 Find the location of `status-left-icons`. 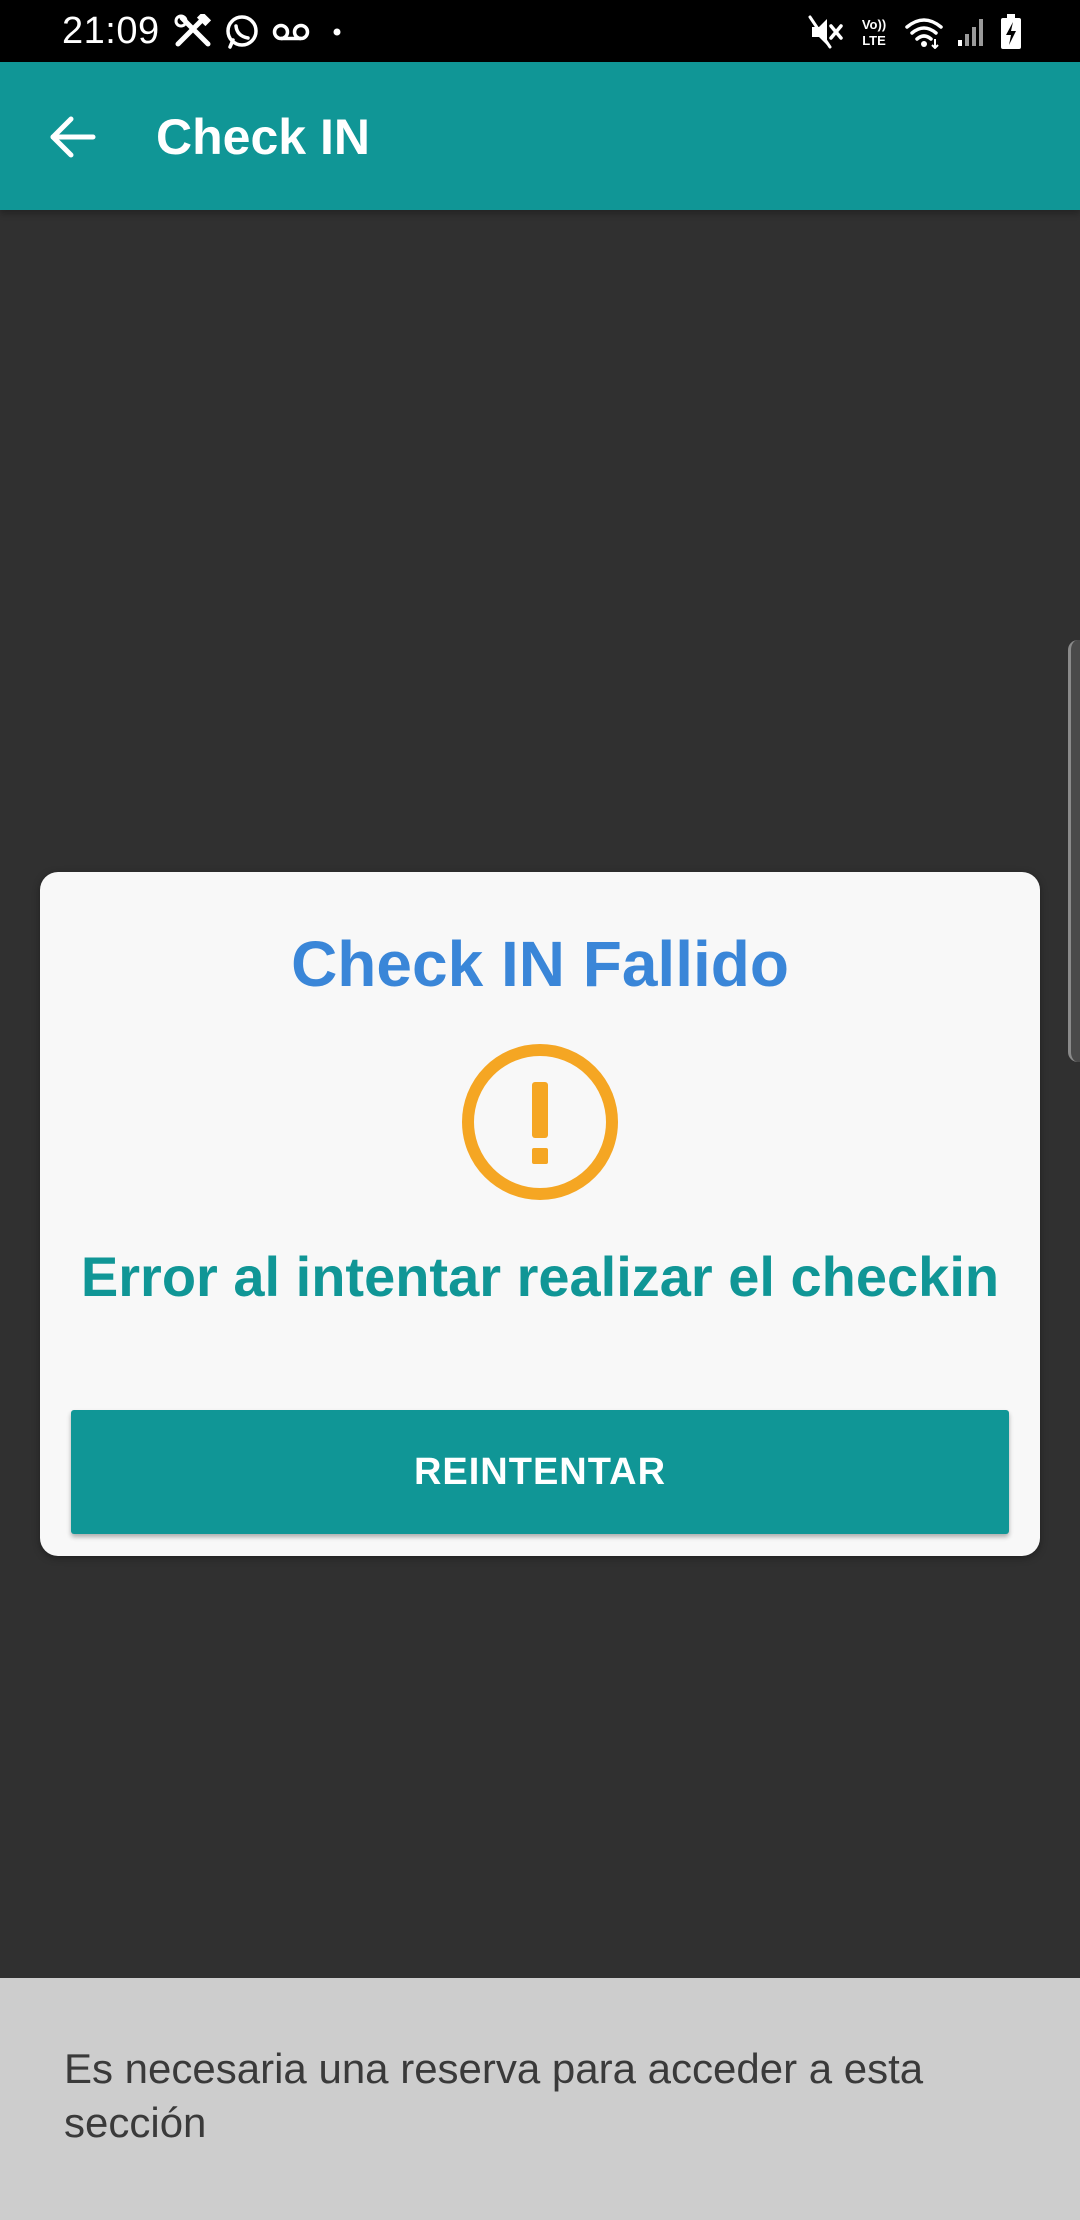

status-left-icons is located at coordinates (263, 32).